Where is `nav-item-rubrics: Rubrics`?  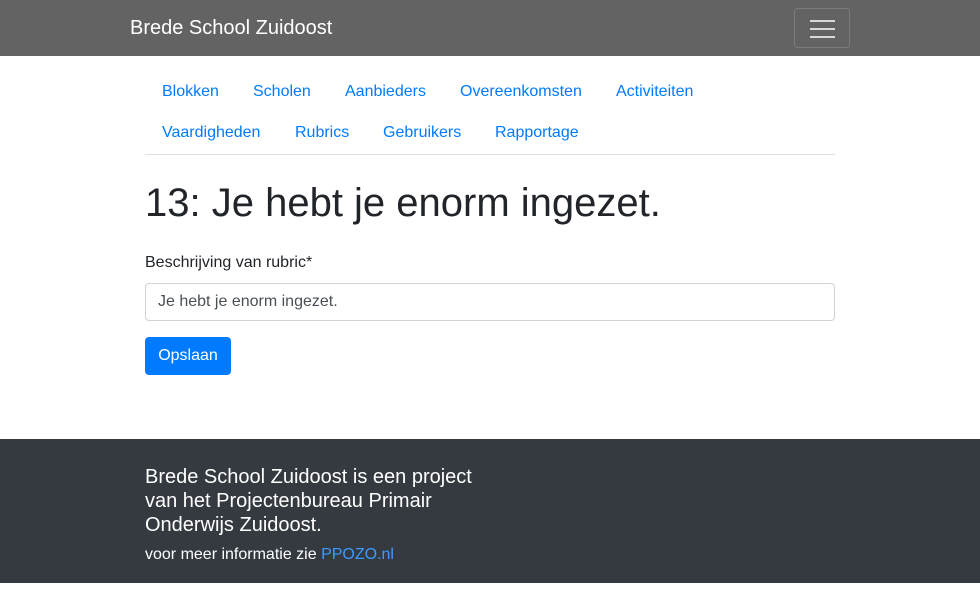 nav-item-rubrics: Rubrics is located at coordinates (322, 133).